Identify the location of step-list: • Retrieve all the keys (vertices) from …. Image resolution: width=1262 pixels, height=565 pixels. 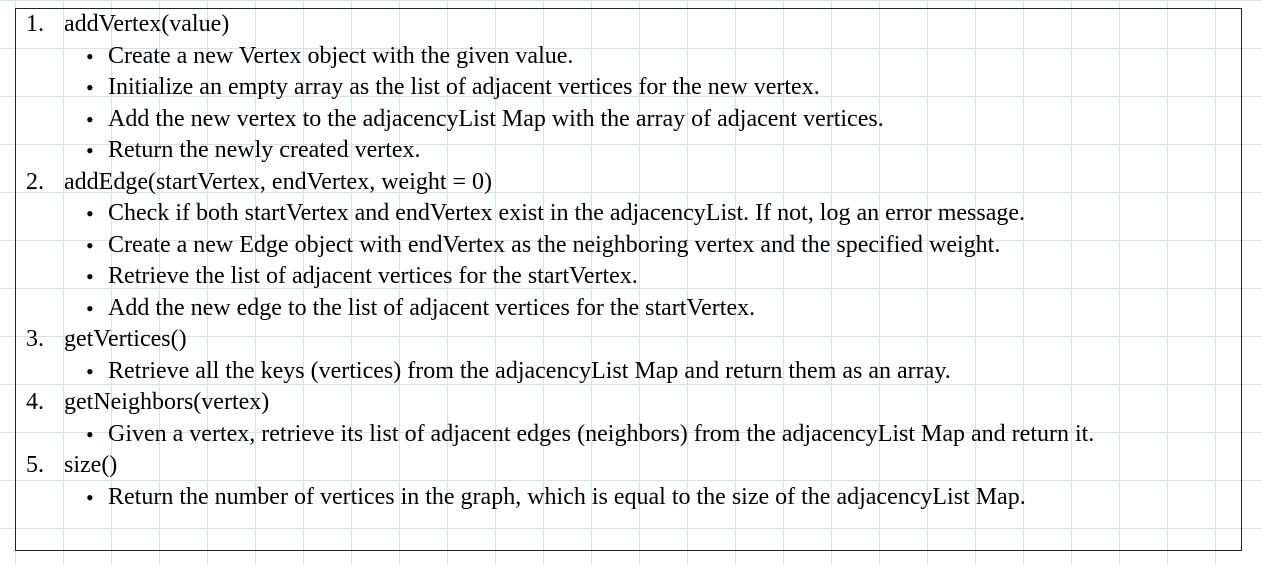
(628, 372).